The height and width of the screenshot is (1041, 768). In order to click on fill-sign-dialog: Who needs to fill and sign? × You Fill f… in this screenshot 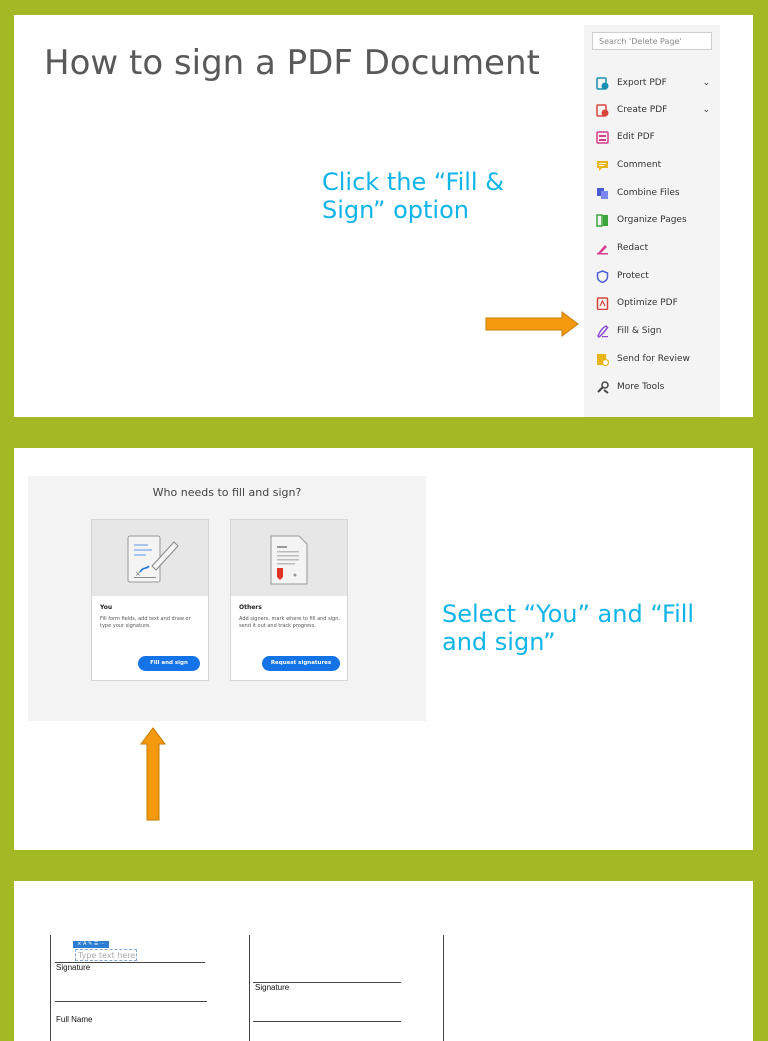, I will do `click(227, 598)`.